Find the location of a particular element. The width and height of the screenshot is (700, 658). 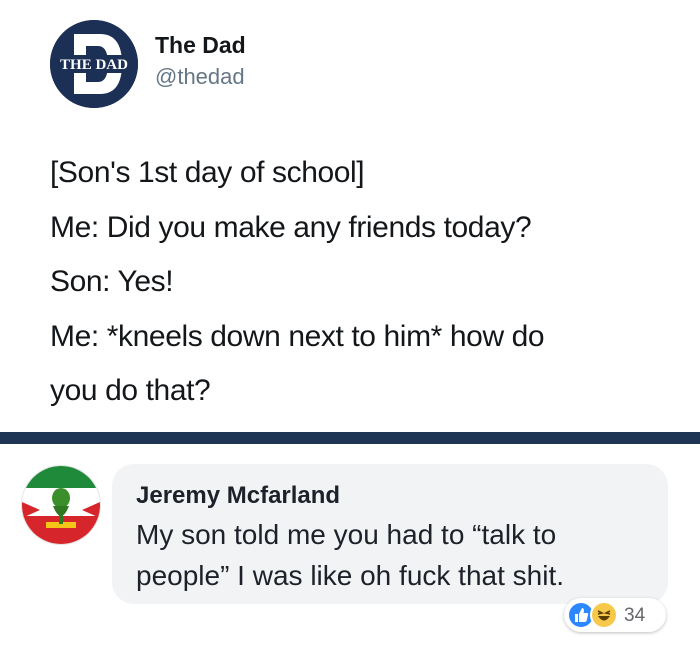

avatar-logo-text: THE DAD is located at coordinates (94, 65).